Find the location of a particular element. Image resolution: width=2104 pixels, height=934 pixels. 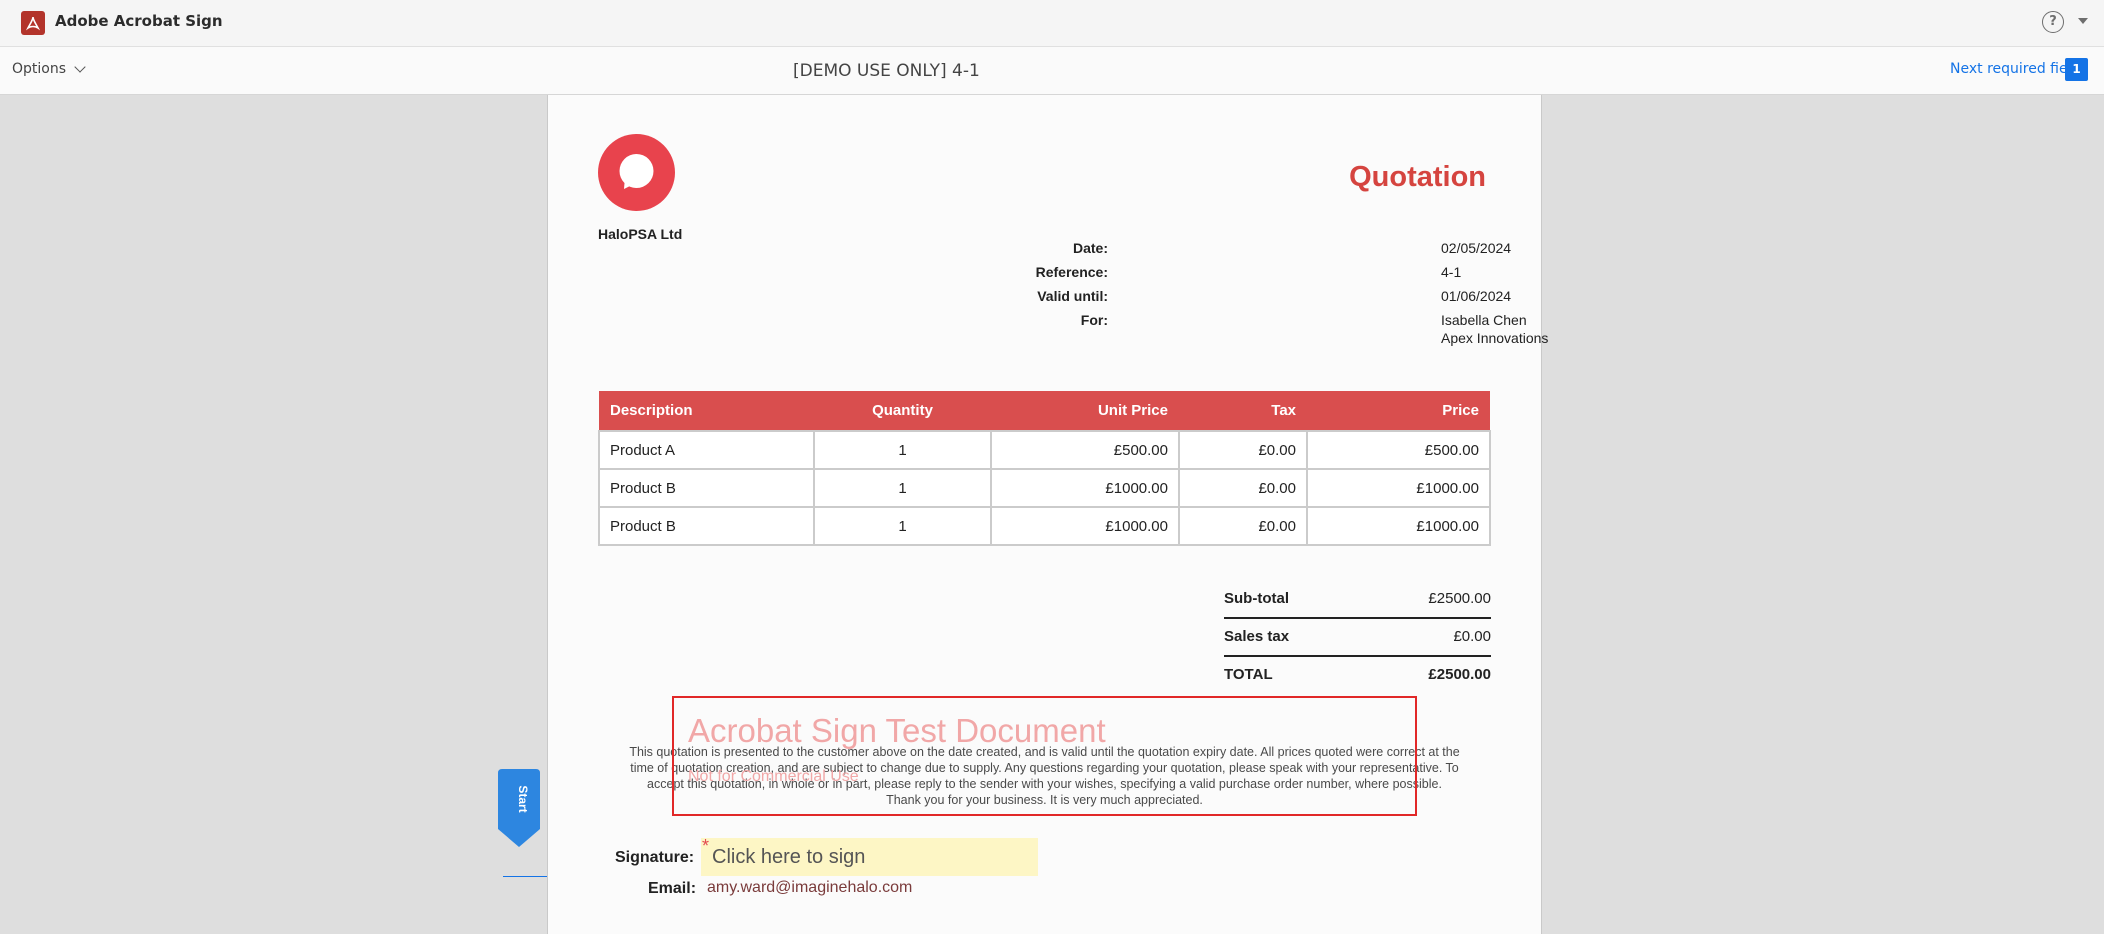

total-value: £0.00 is located at coordinates (1472, 636).